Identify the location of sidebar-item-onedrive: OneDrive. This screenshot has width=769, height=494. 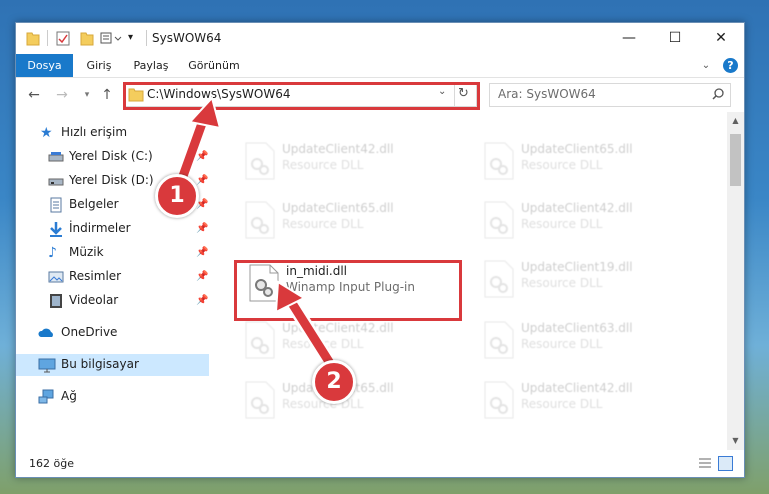
(112, 333).